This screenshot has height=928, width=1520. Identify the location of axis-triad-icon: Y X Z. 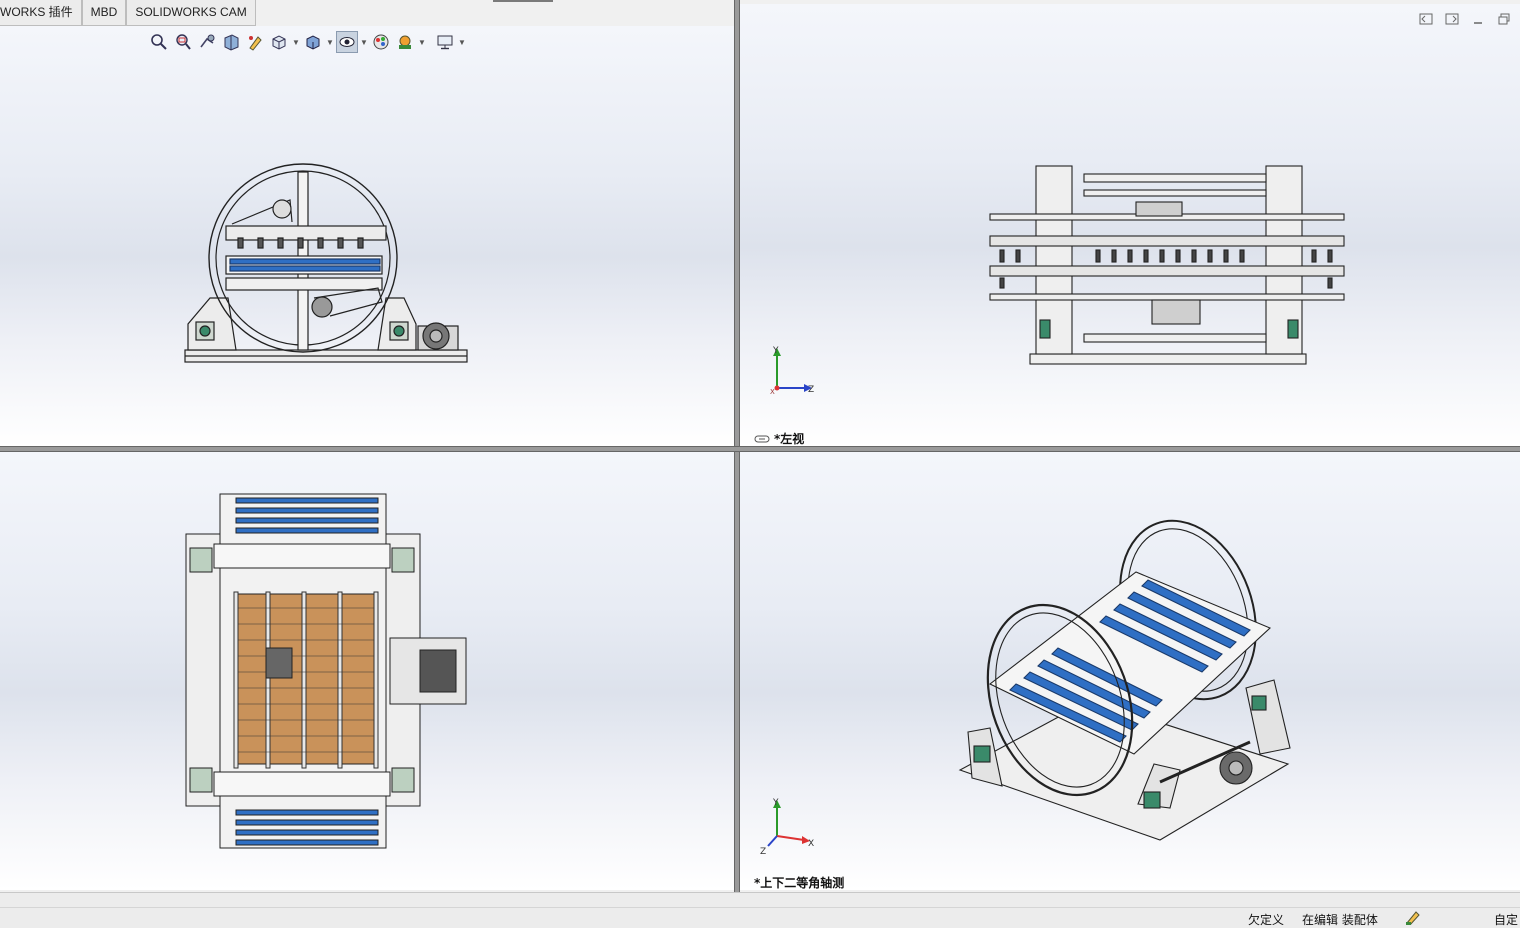
(787, 827).